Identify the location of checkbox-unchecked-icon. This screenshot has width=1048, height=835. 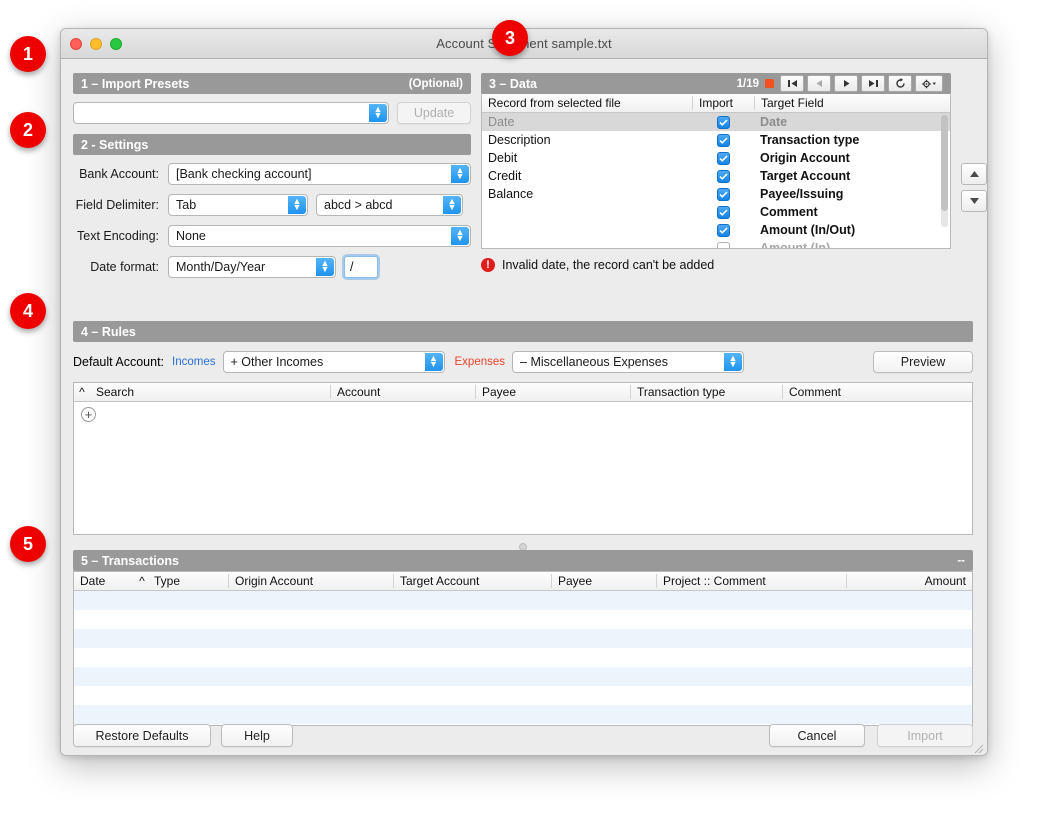
(723, 244).